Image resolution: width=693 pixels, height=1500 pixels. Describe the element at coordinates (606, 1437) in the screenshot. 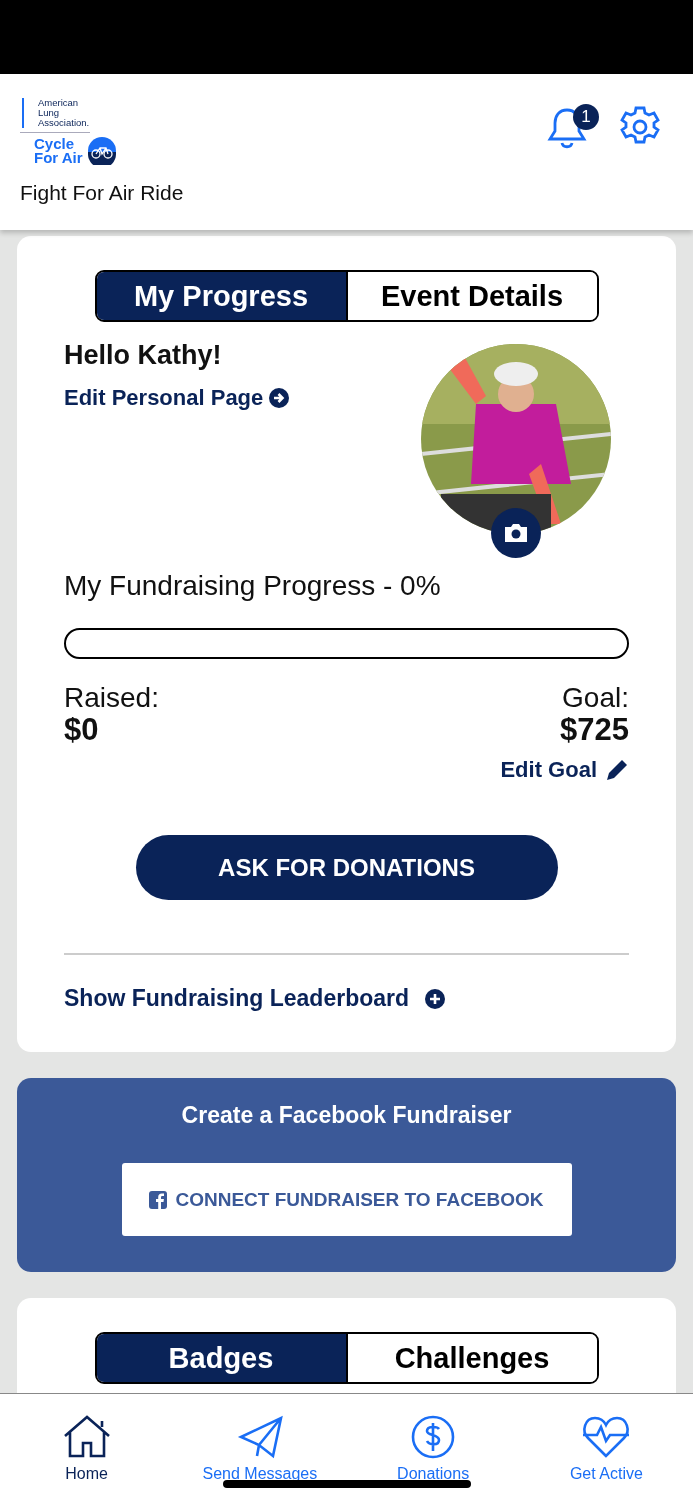

I see `heartbeat-icon` at that location.